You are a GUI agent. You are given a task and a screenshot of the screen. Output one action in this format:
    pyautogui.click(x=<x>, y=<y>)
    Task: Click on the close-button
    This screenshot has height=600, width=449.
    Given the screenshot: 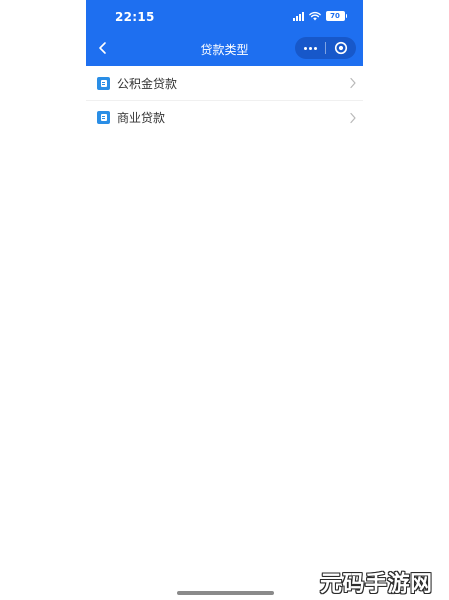 What is the action you would take?
    pyautogui.click(x=341, y=48)
    